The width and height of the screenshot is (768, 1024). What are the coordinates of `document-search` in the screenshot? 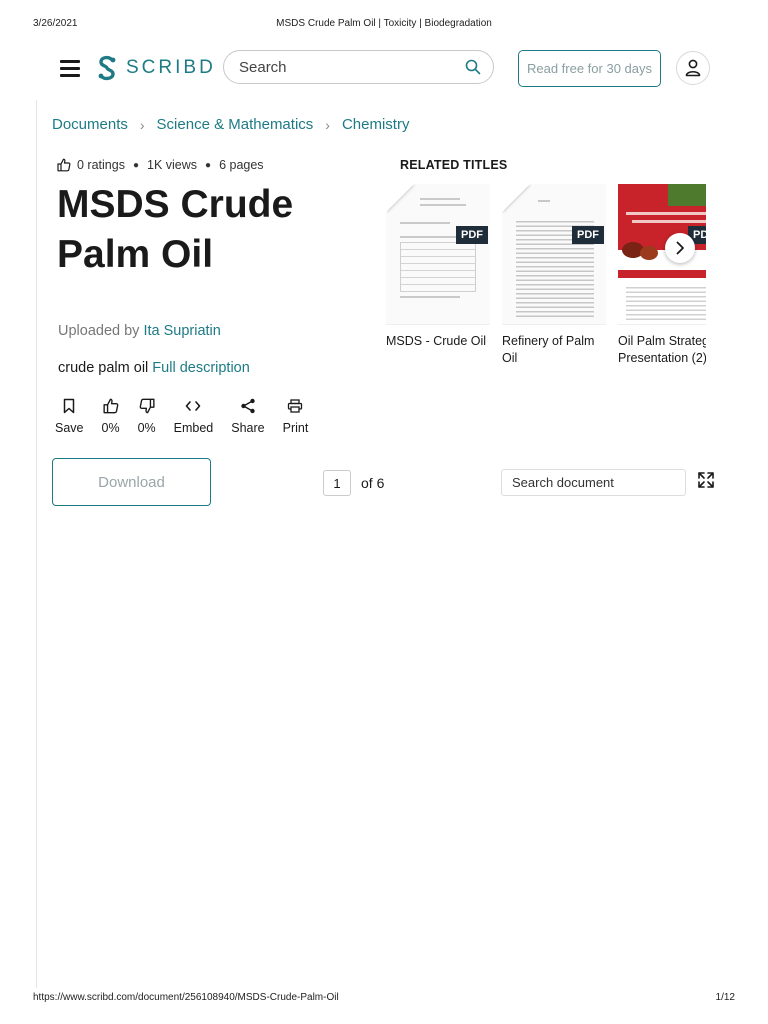 It's located at (594, 482).